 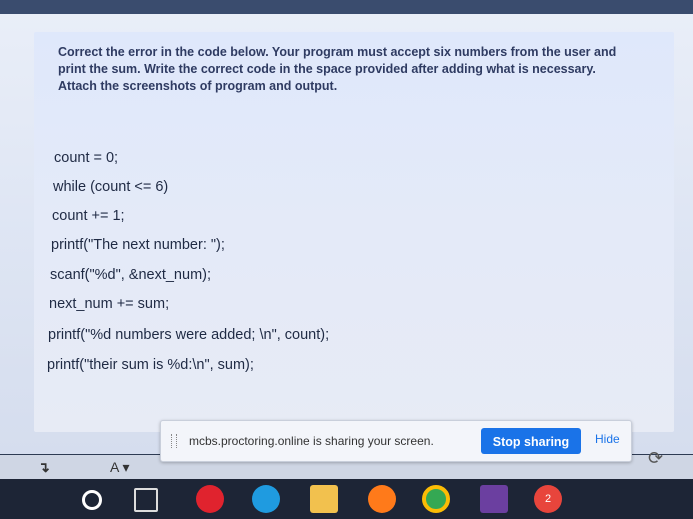 What do you see at coordinates (131, 275) in the screenshot?
I see `code-line: scanf("%d", &next_num);` at bounding box center [131, 275].